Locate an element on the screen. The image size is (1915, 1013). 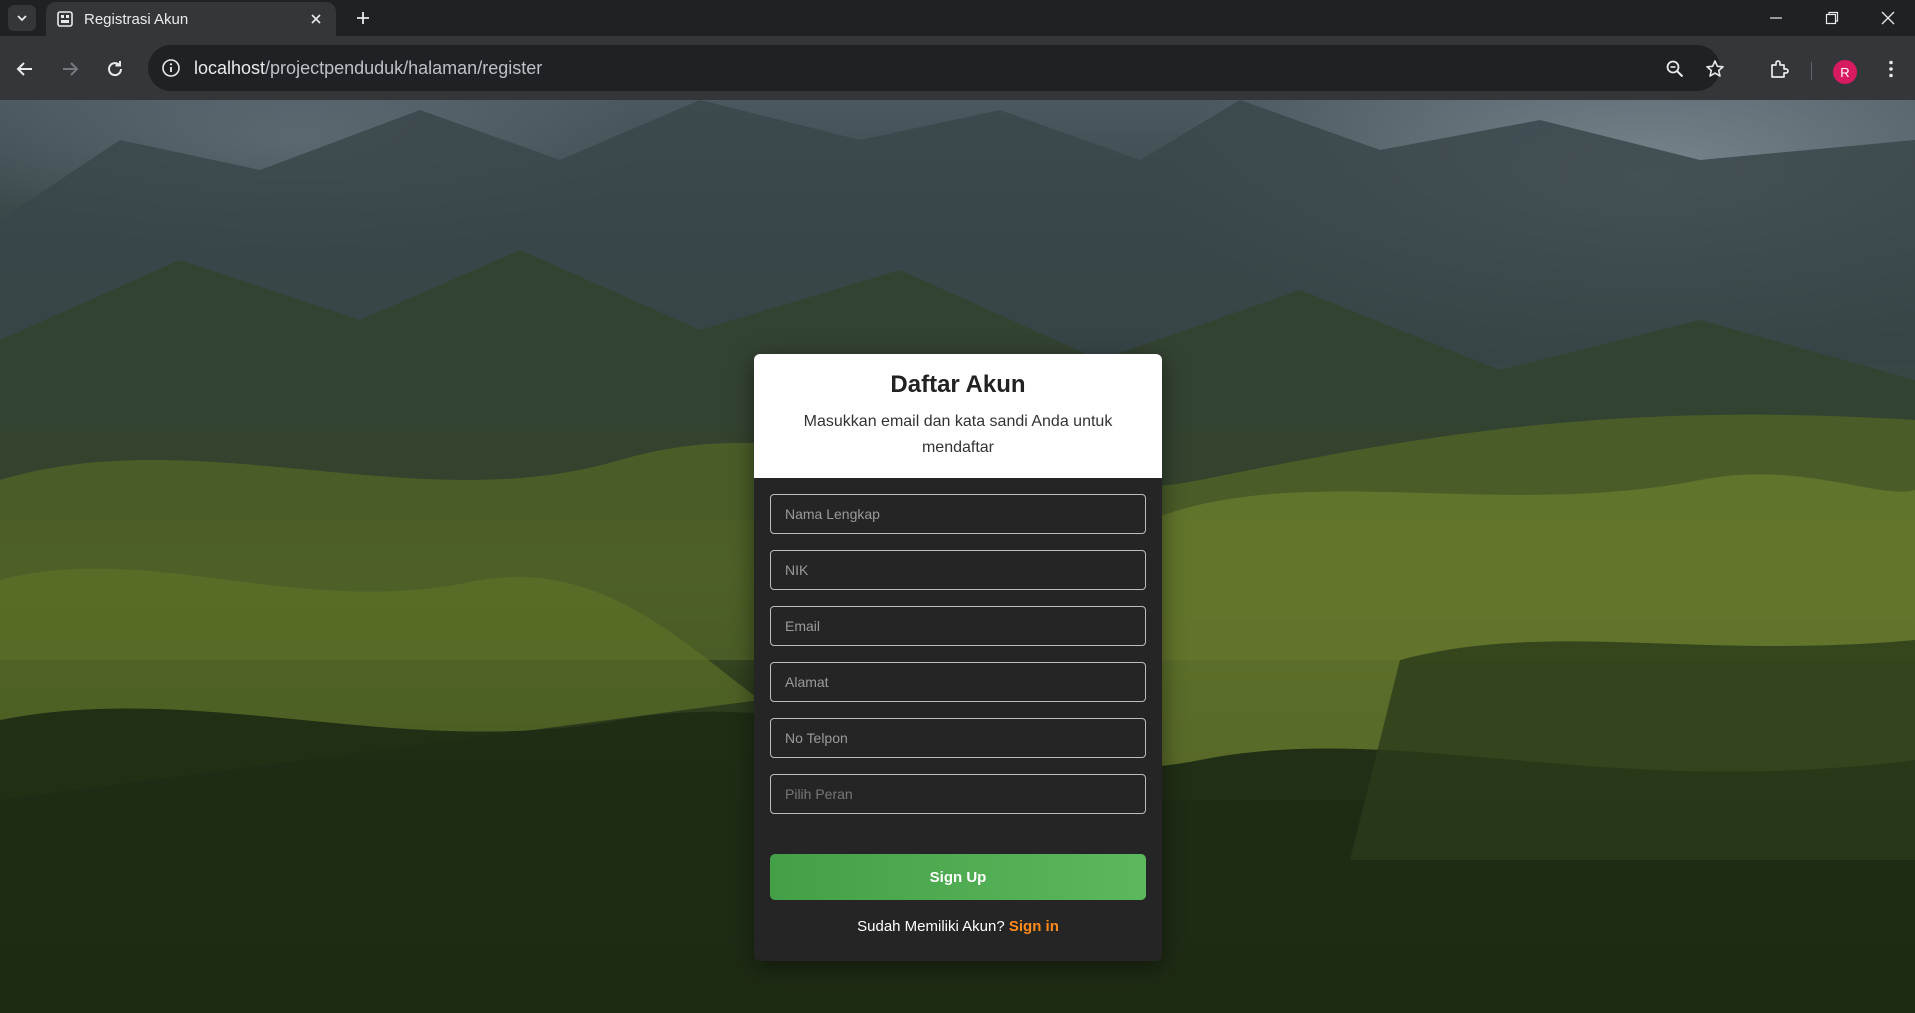
restore-icon is located at coordinates (1832, 18).